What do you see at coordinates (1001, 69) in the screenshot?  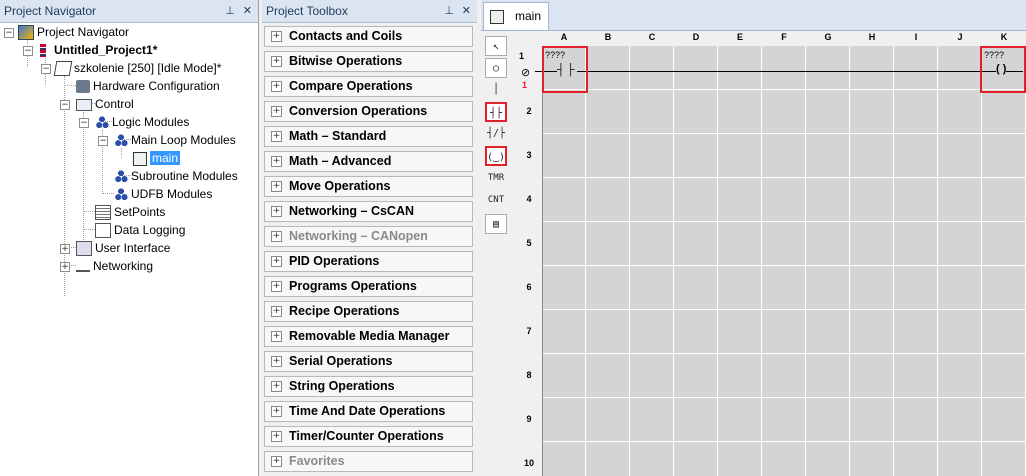 I see `coil-symbol: ( )` at bounding box center [1001, 69].